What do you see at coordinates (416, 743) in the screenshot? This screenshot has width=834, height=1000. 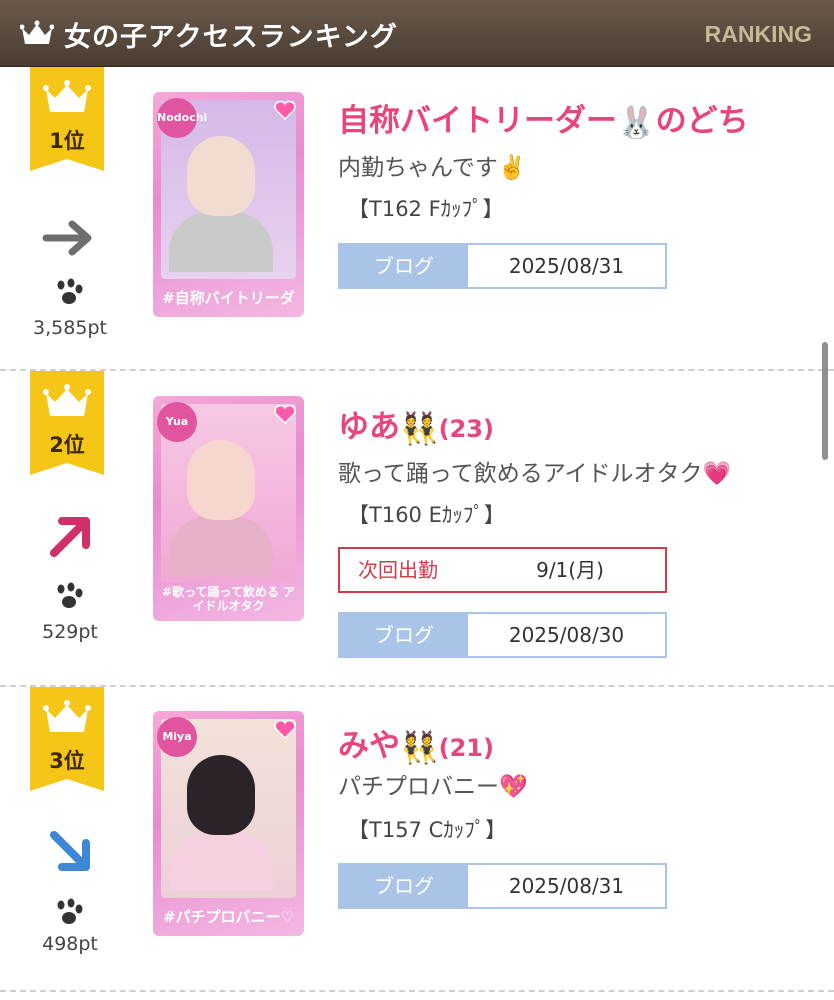 I see `cast-name: みや👯(21)` at bounding box center [416, 743].